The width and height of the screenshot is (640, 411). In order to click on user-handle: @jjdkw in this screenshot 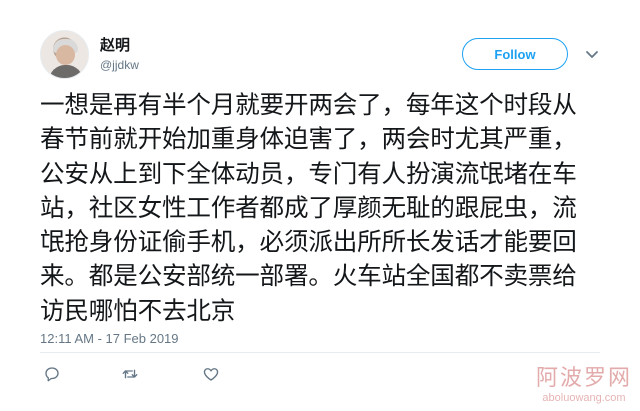, I will do `click(119, 65)`.